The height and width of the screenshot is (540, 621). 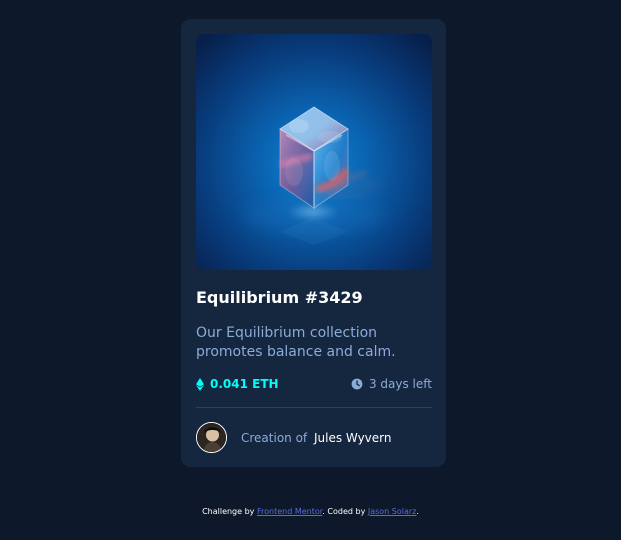 What do you see at coordinates (400, 384) in the screenshot?
I see `time-left-label: 3 days left` at bounding box center [400, 384].